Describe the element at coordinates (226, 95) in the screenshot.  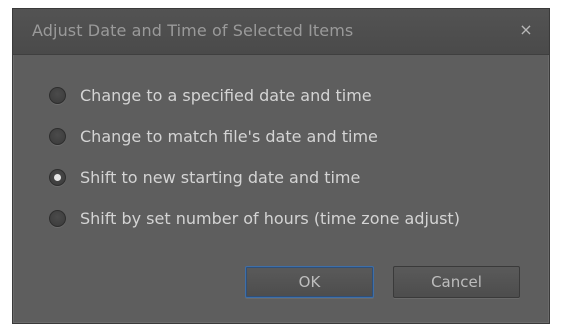
I see `option-label: Change to a specified date and time` at that location.